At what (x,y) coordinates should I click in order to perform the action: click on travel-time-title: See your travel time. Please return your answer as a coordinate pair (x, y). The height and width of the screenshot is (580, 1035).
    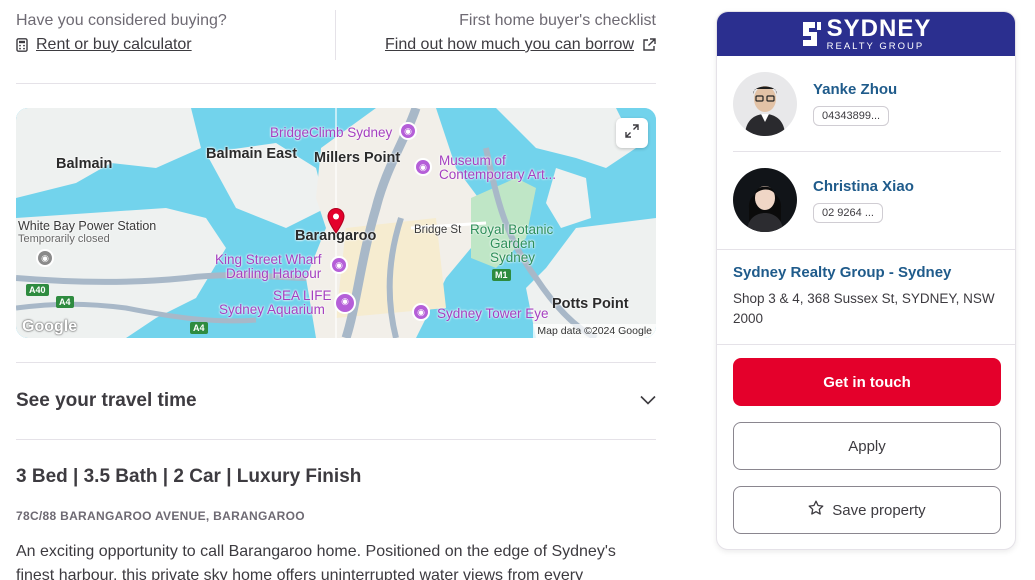
    Looking at the image, I should click on (106, 400).